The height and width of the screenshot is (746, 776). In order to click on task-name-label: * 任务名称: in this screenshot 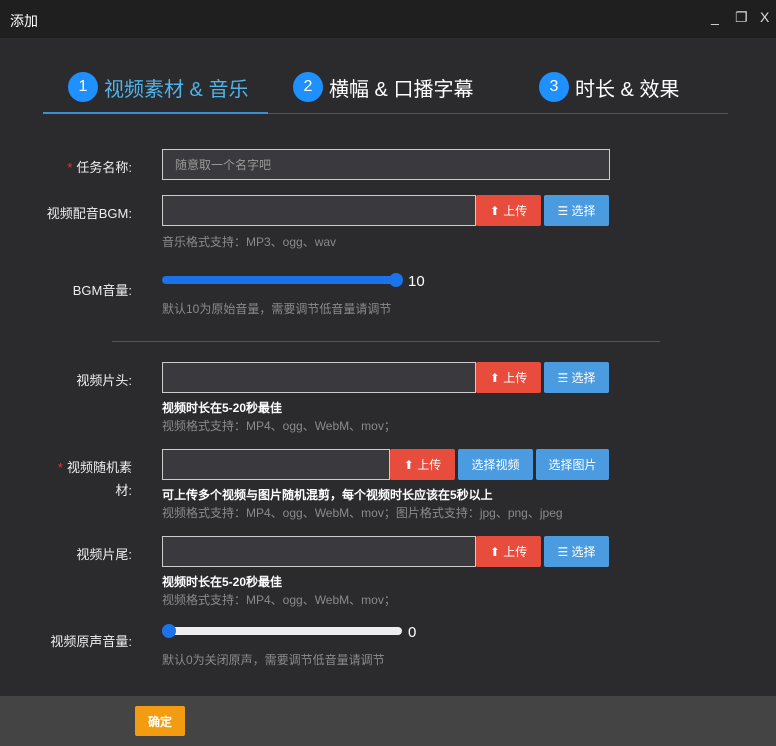, I will do `click(99, 167)`.